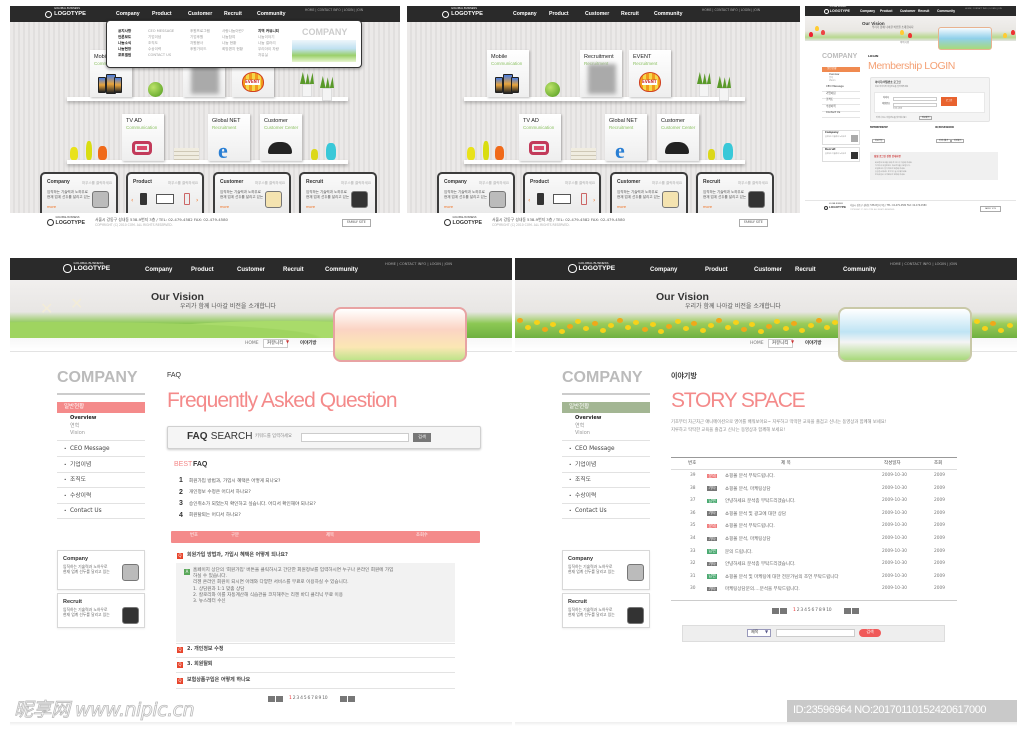 This screenshot has width=1024, height=732. Describe the element at coordinates (154, 49) in the screenshot. I see `mega-menu-item: 수상이력` at that location.